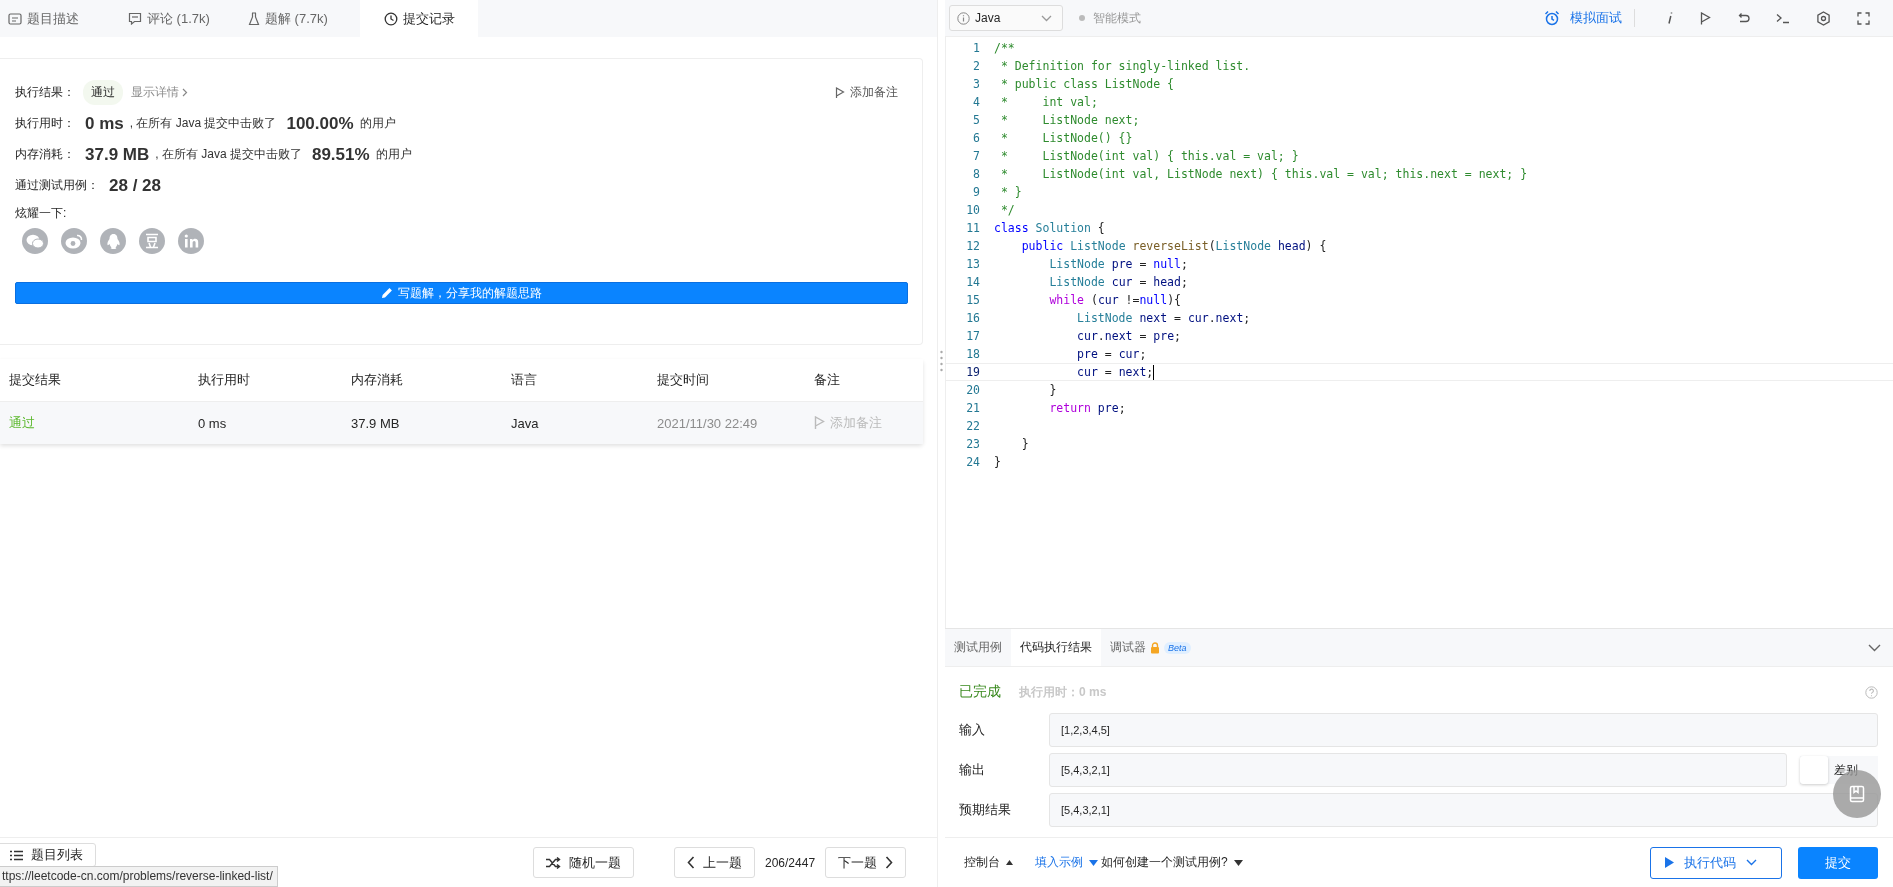 The image size is (1893, 887). I want to click on column-header: 提交结果, so click(35, 380).